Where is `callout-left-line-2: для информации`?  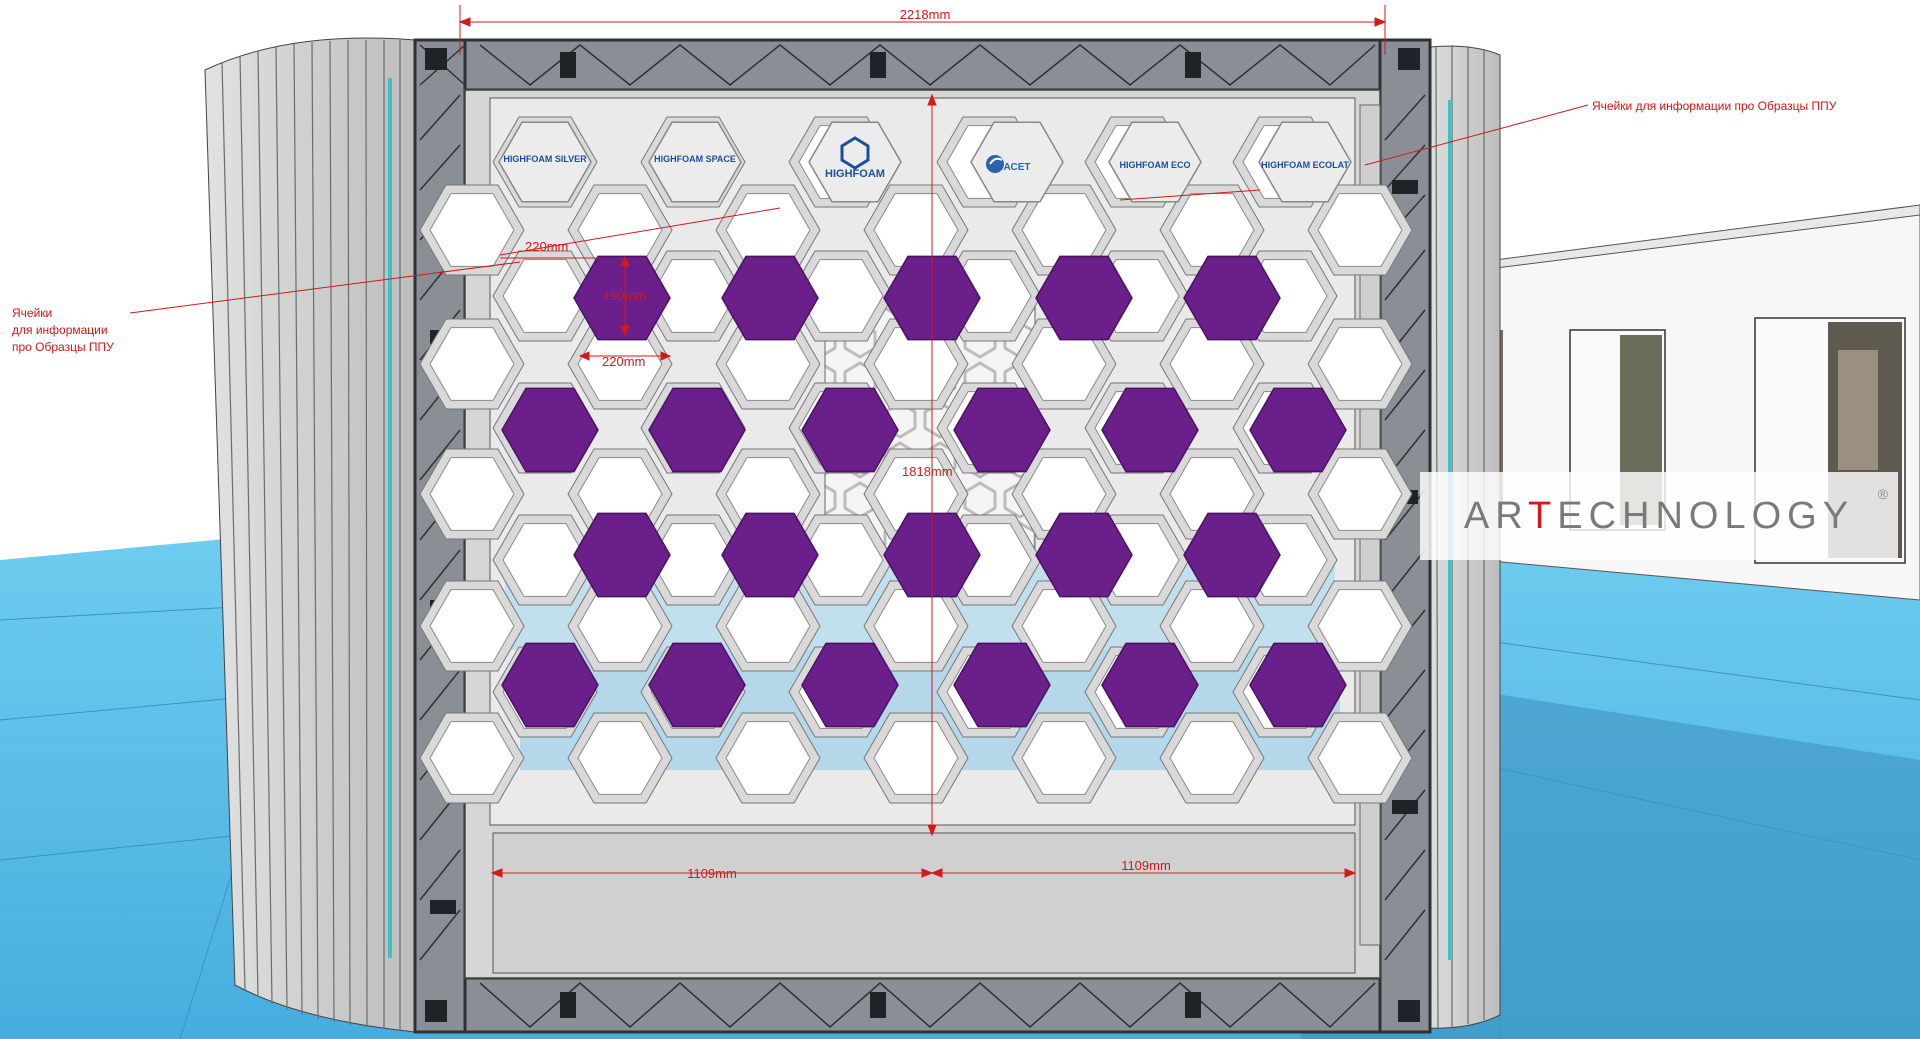
callout-left-line-2: для информации is located at coordinates (60, 330).